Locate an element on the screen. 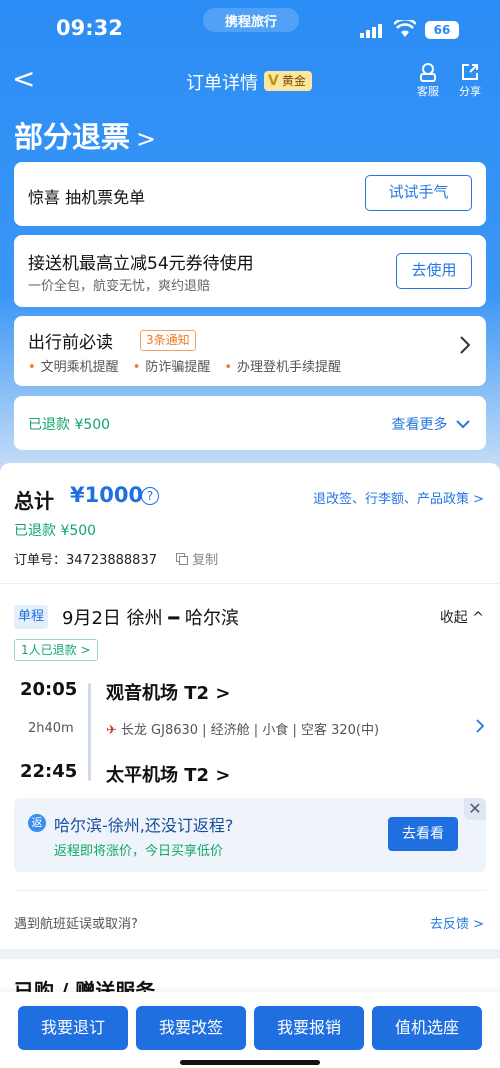  member-level-badge: V 黄金 is located at coordinates (288, 81).